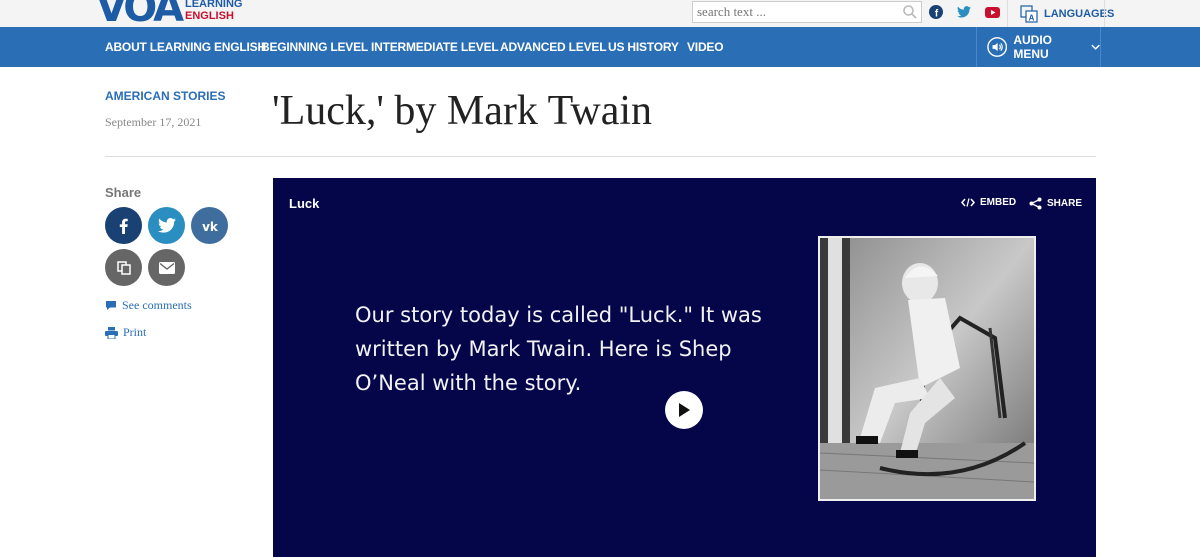 The height and width of the screenshot is (557, 1200). Describe the element at coordinates (1095, 47) in the screenshot. I see `chevron-down-icon` at that location.